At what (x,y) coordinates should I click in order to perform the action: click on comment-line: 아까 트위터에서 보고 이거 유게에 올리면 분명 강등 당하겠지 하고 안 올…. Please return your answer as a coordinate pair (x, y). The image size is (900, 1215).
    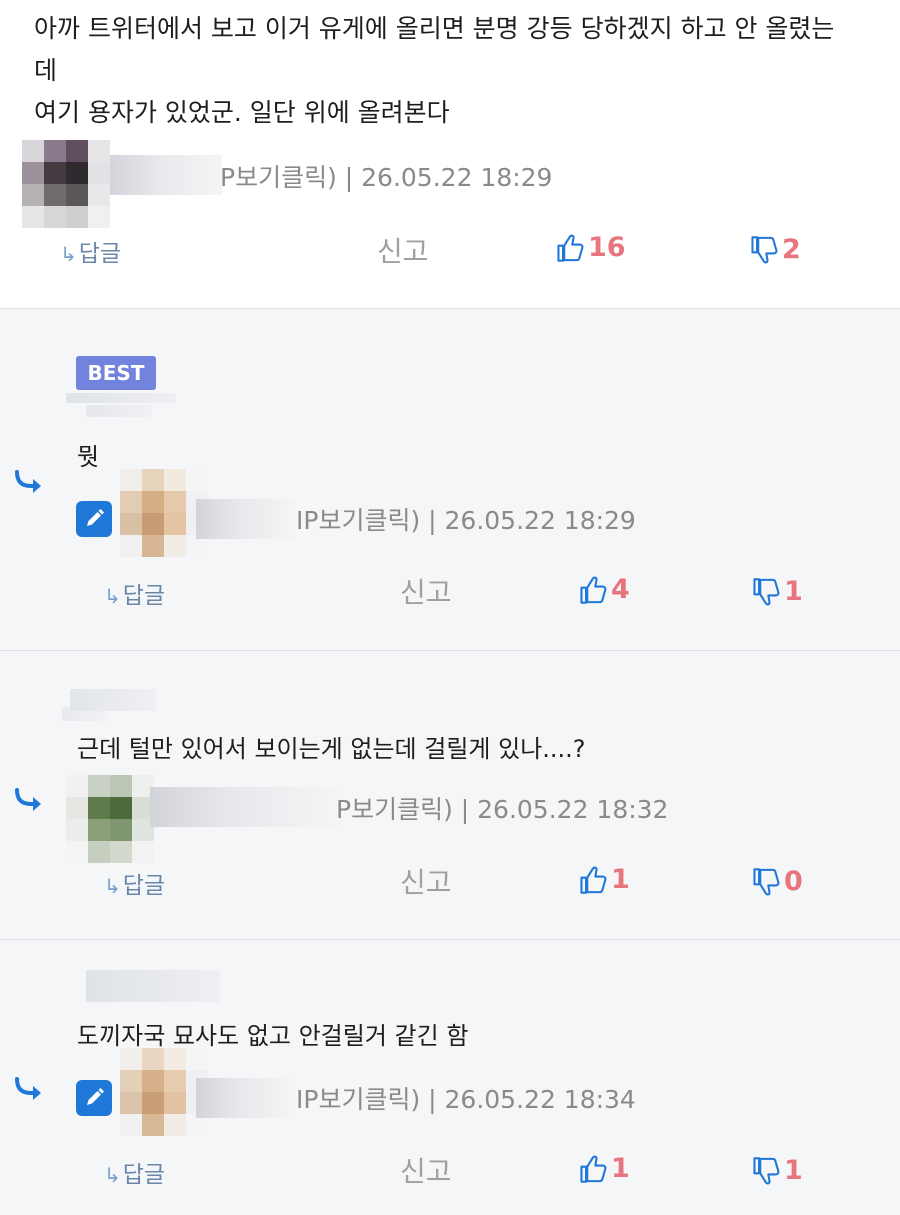
    Looking at the image, I should click on (434, 28).